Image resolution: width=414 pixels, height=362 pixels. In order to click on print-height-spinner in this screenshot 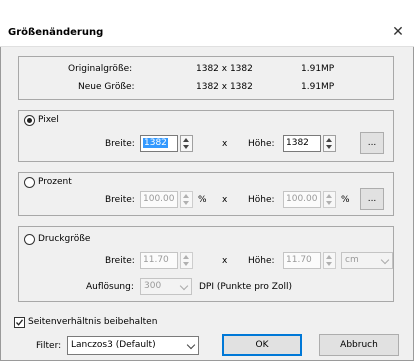, I will do `click(329, 260)`.